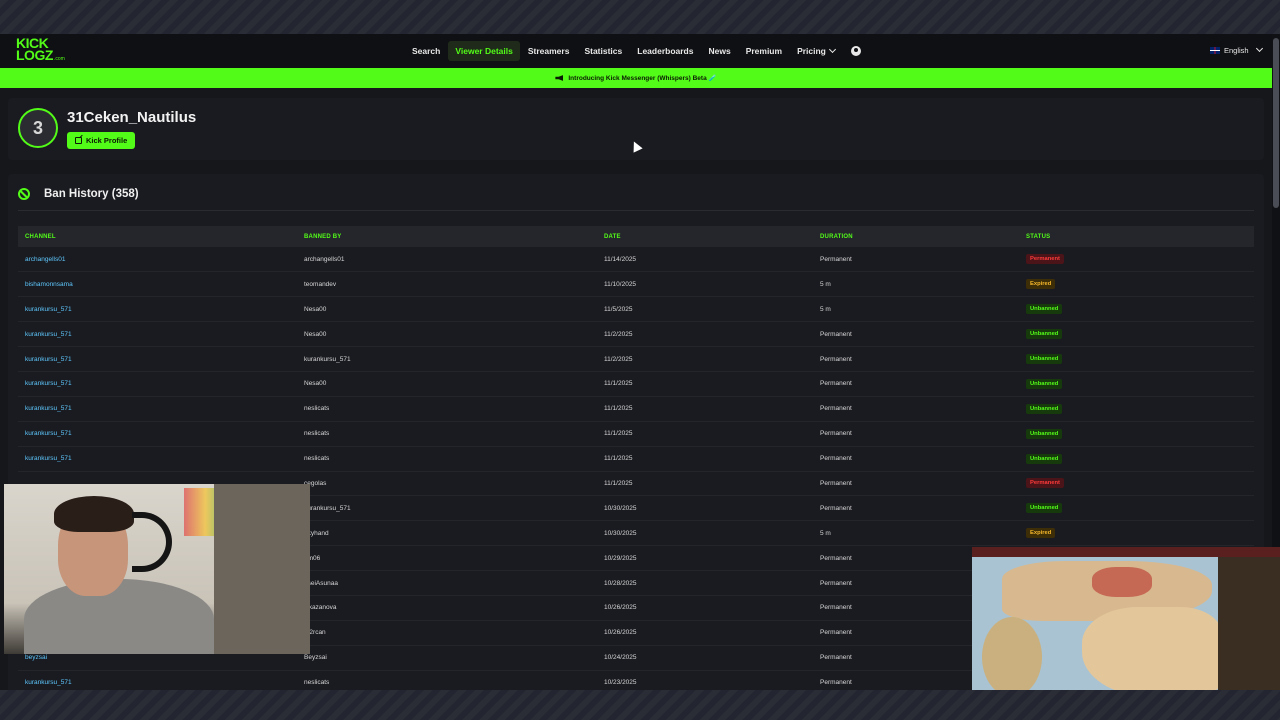 The height and width of the screenshot is (720, 1280). I want to click on kick-profile-button: Kick Profile, so click(101, 140).